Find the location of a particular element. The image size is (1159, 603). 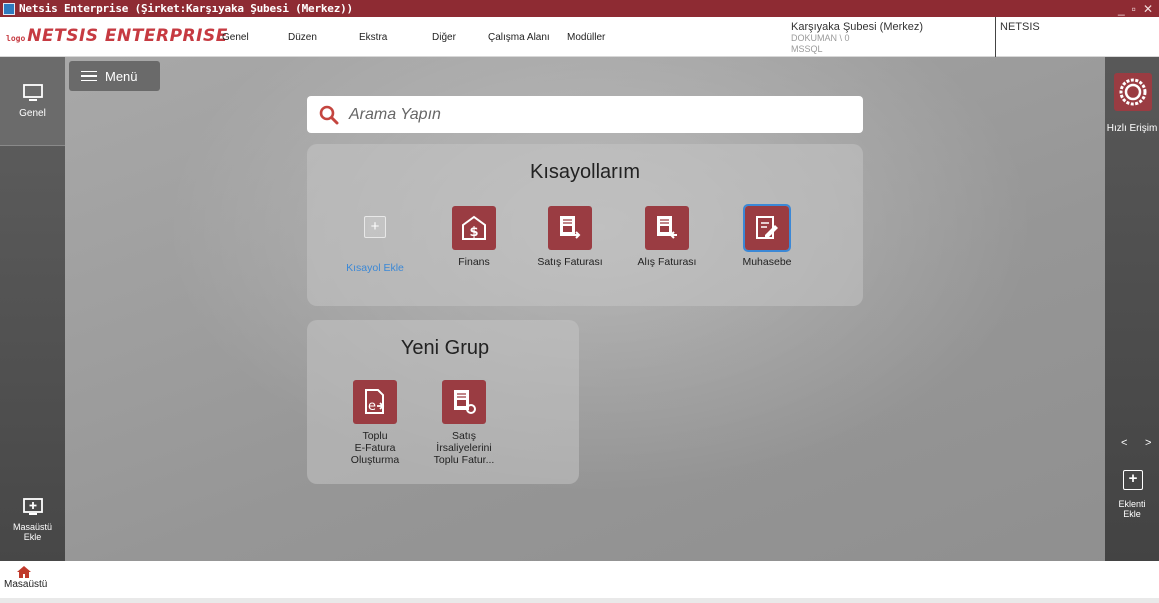

search-placeholder: Arama Yapın is located at coordinates (395, 114).